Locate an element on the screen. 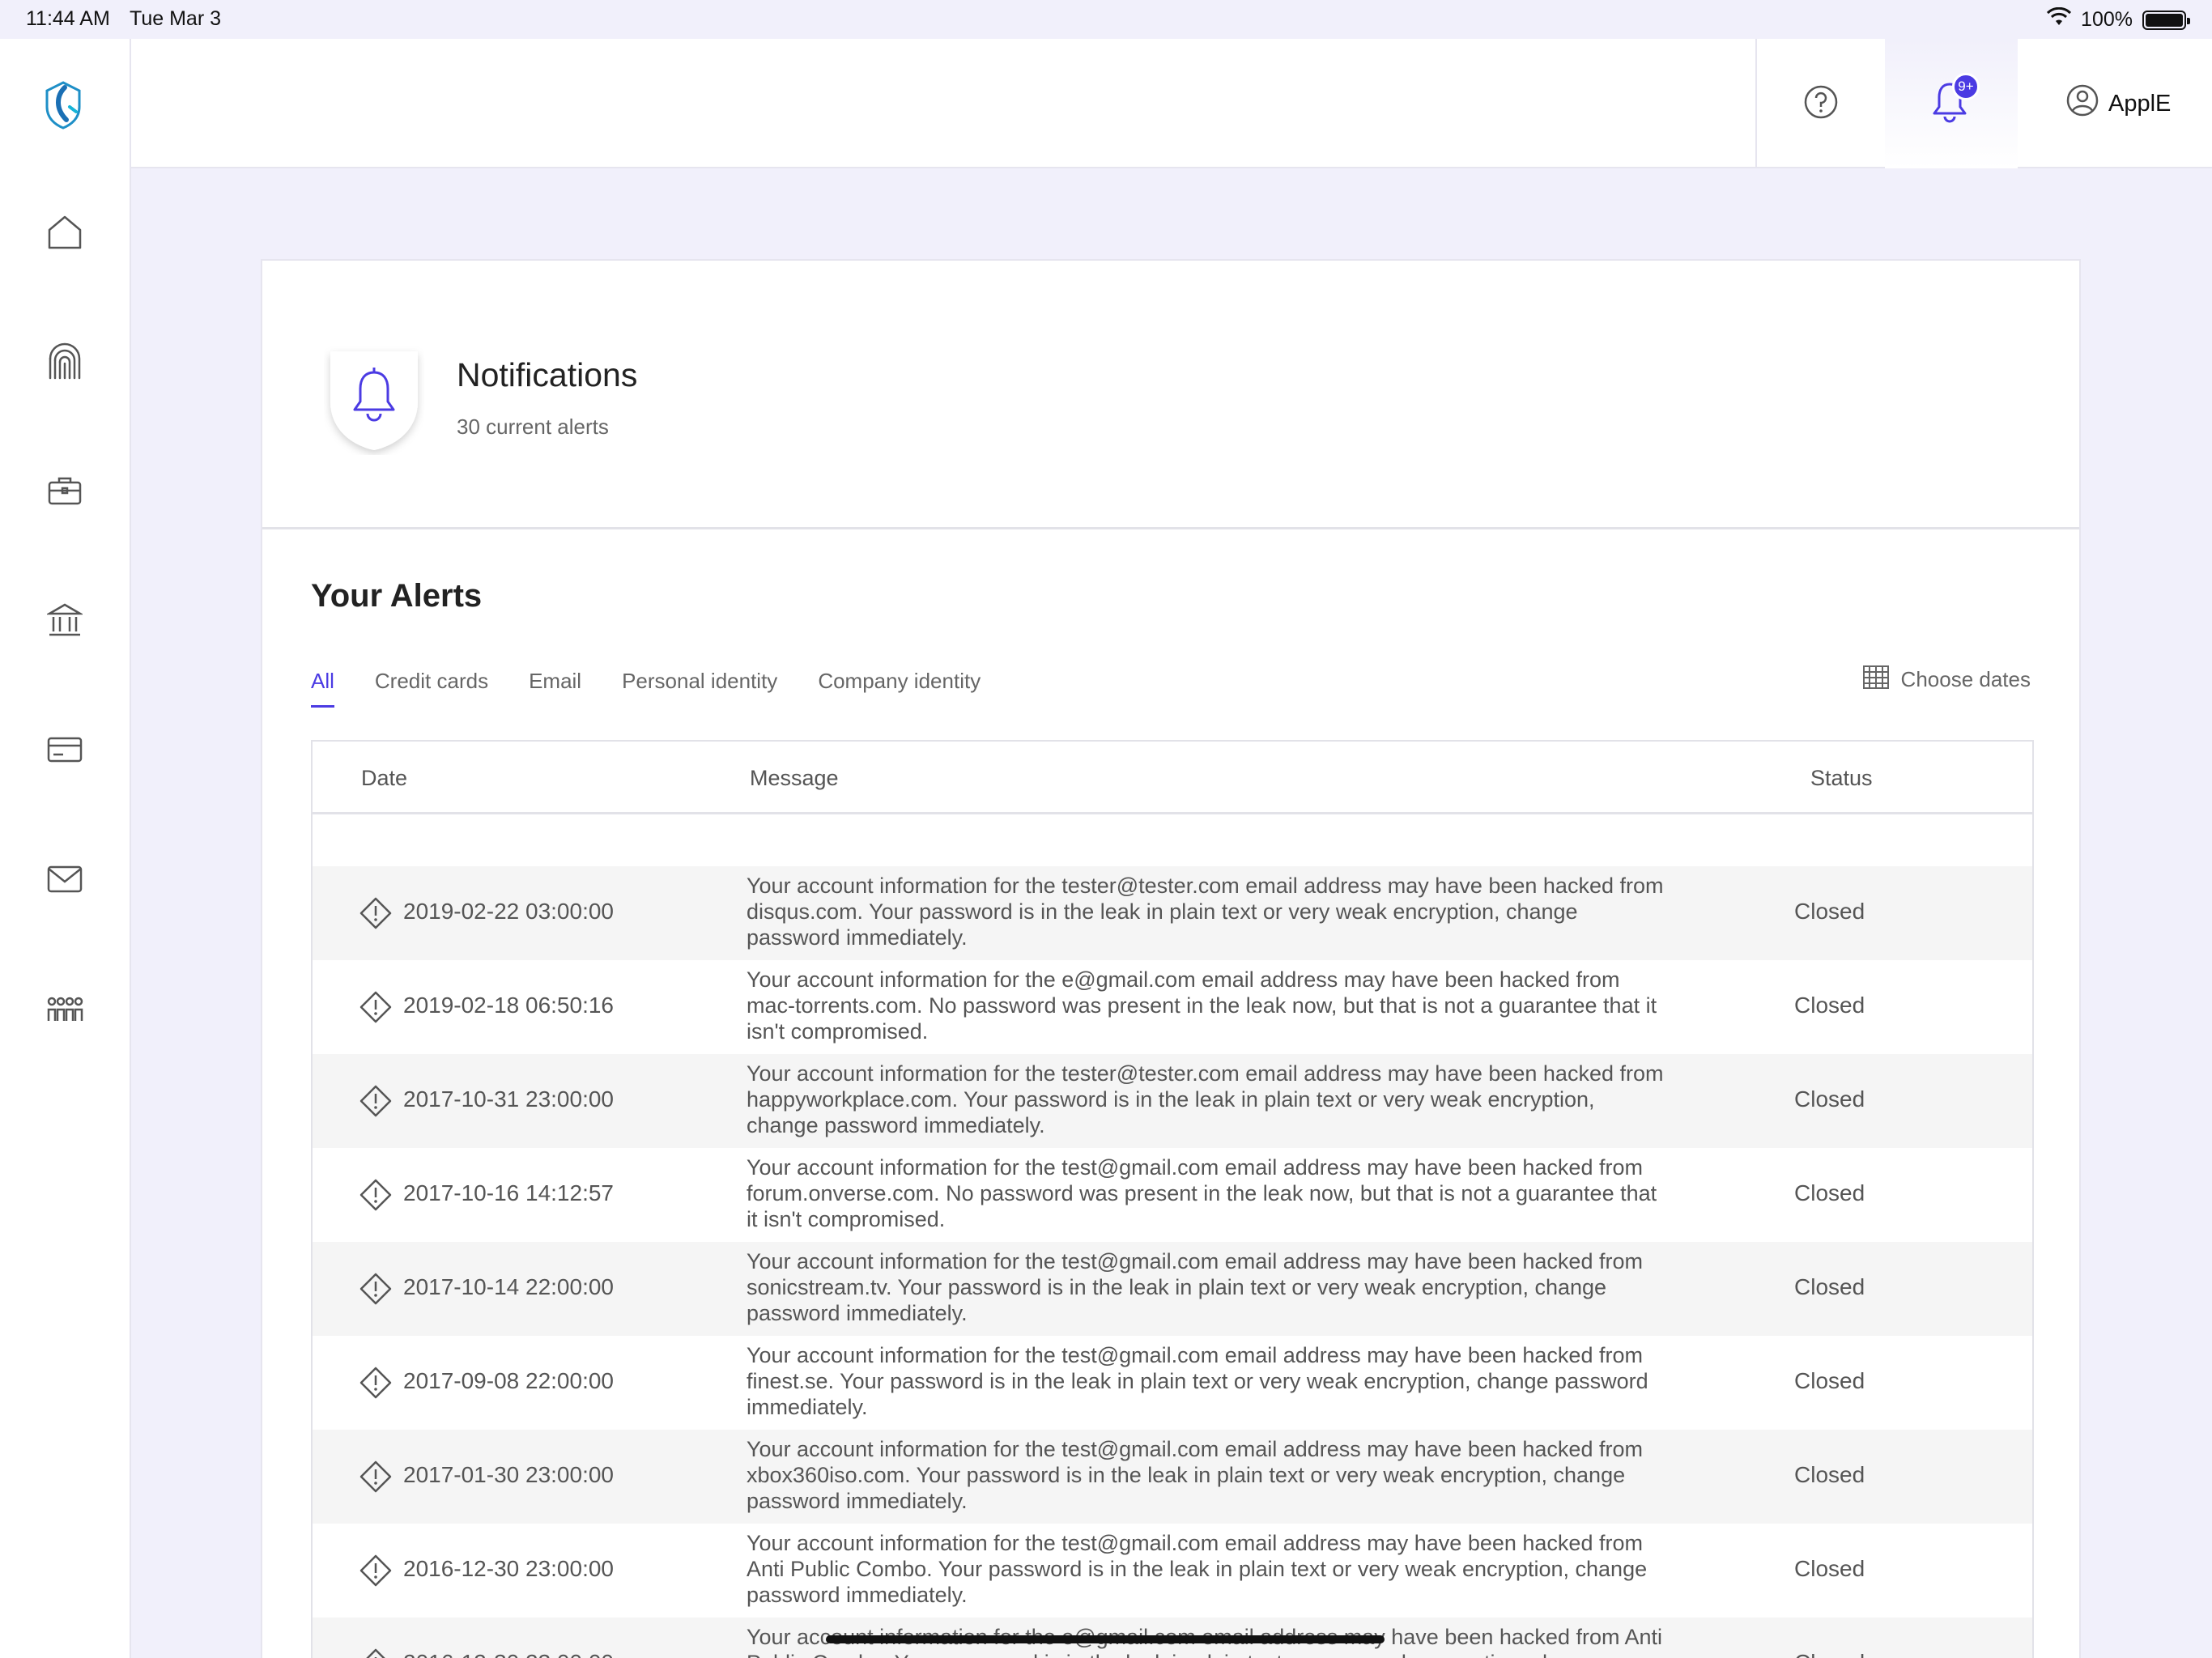 This screenshot has height=1658, width=2212. choose-dates-button: Choose dates is located at coordinates (1947, 679).